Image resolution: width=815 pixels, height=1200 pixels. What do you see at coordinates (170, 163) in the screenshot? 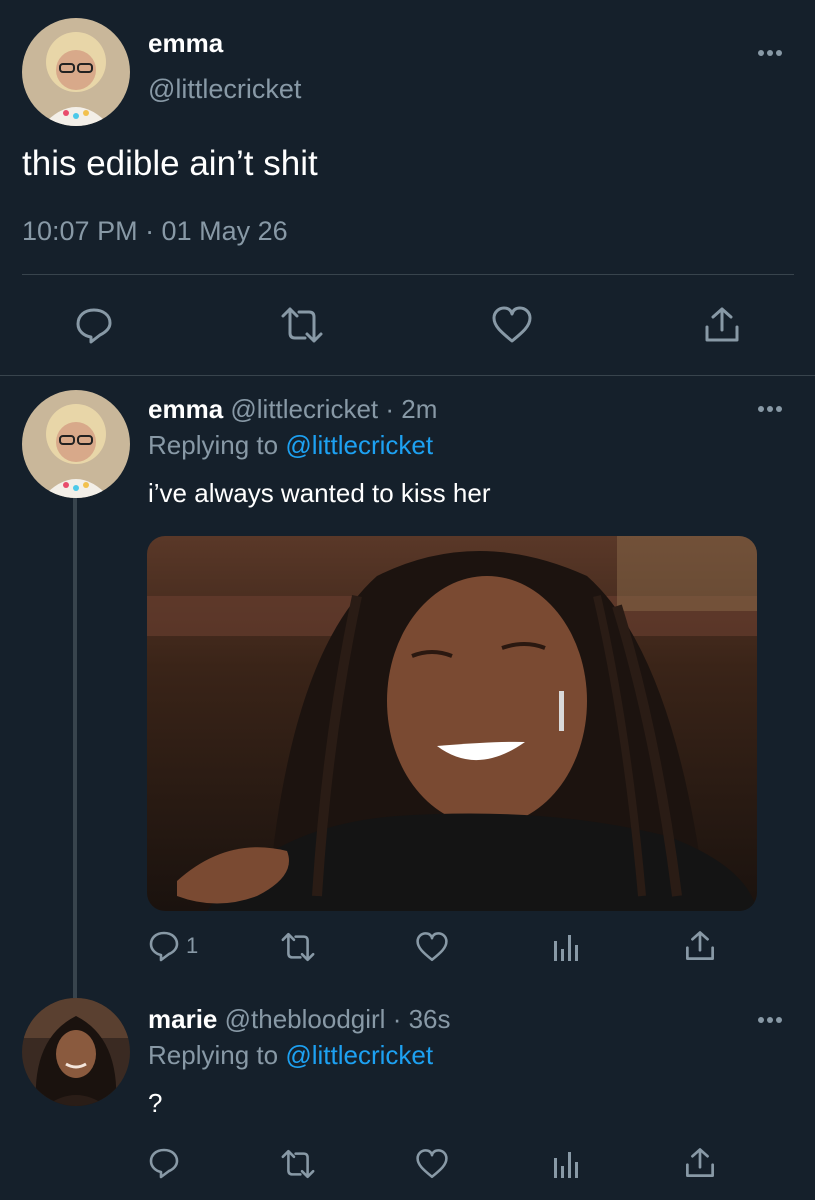
I see `tweet-text: this edible ain’t shit` at bounding box center [170, 163].